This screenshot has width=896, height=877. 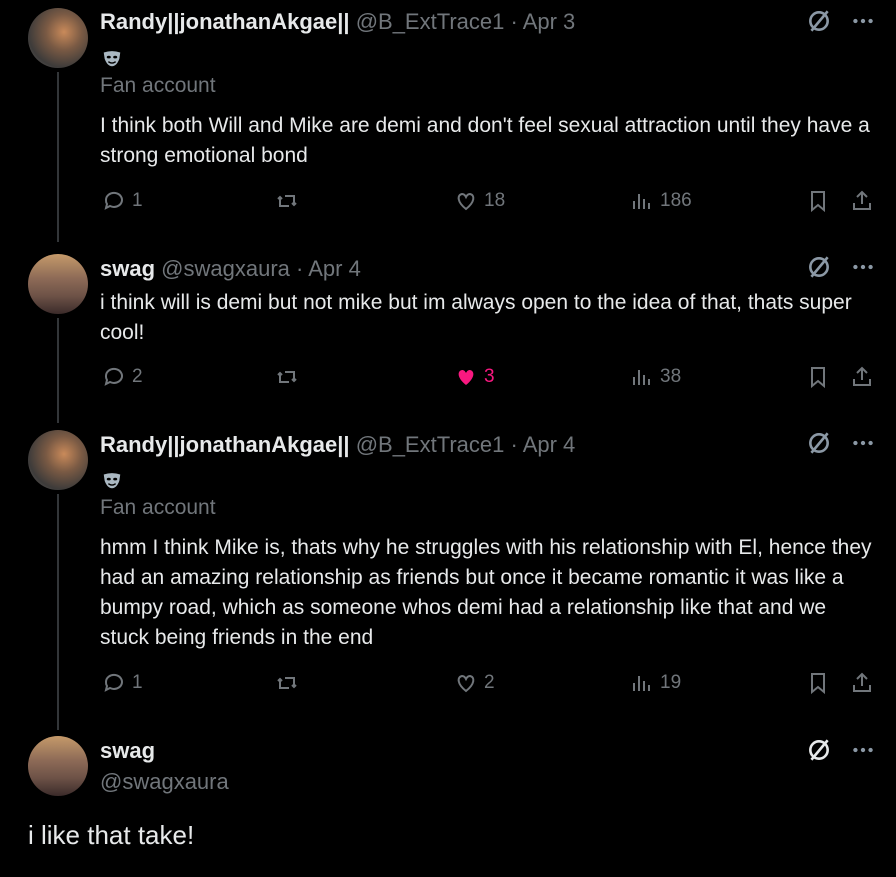 I want to click on reply-button: 2, so click(x=122, y=377).